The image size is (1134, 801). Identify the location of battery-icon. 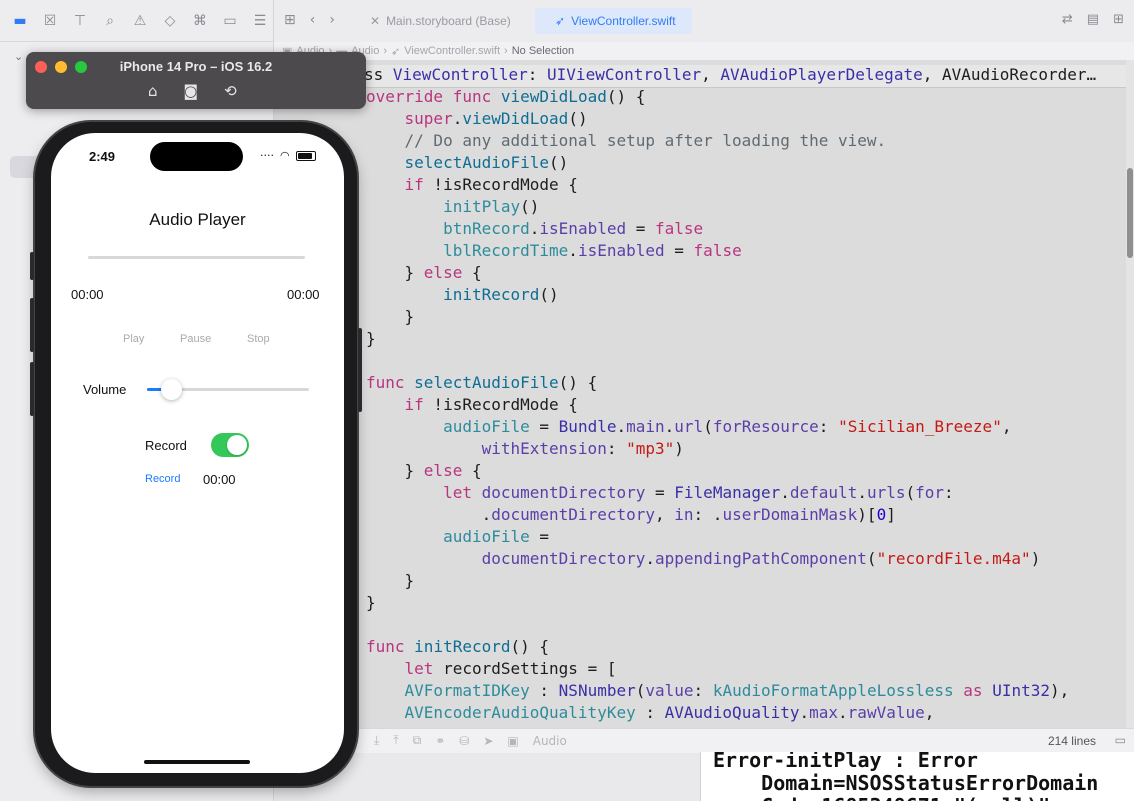
(305, 155).